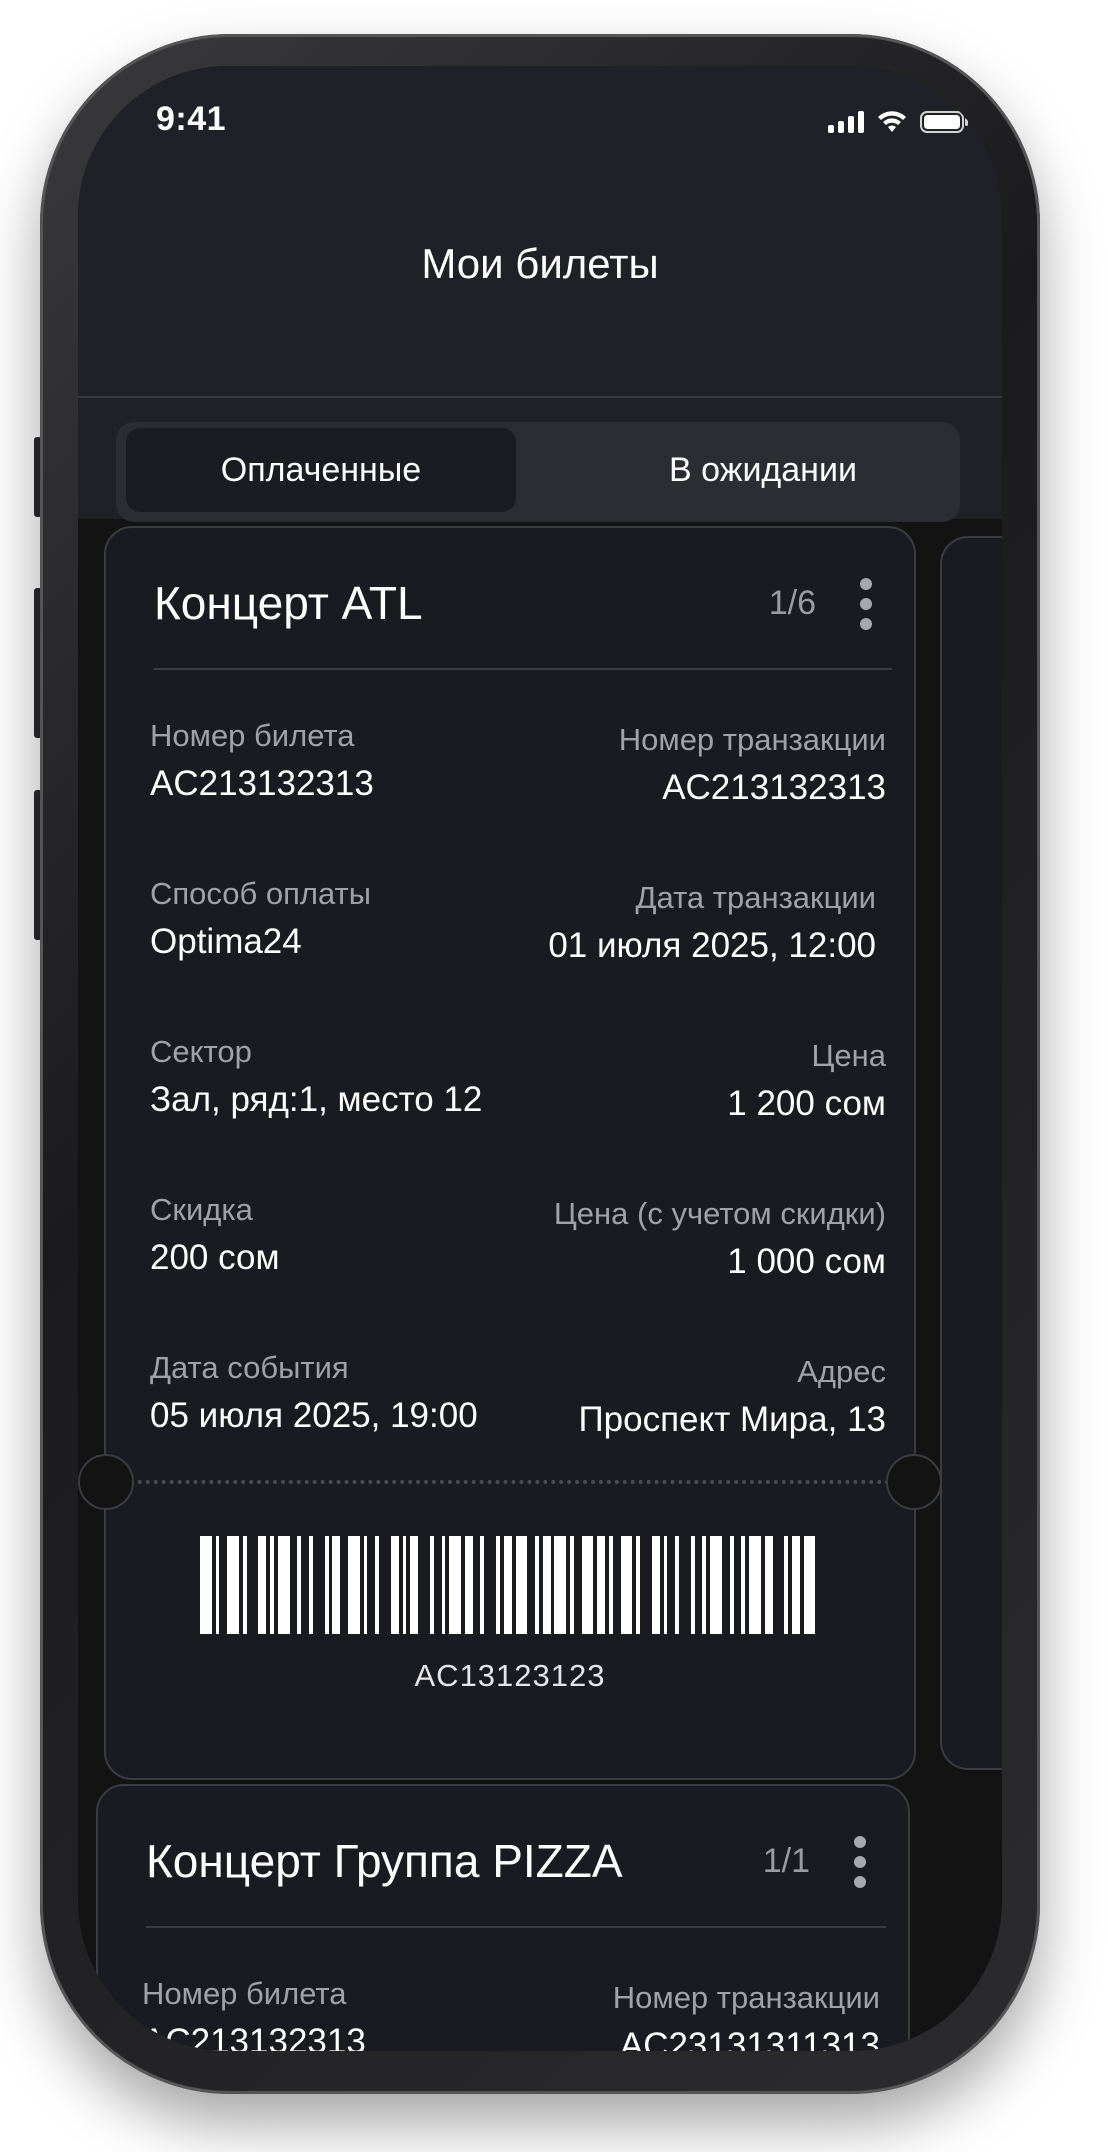  What do you see at coordinates (249, 1367) in the screenshot?
I see `field-label: Дата события` at bounding box center [249, 1367].